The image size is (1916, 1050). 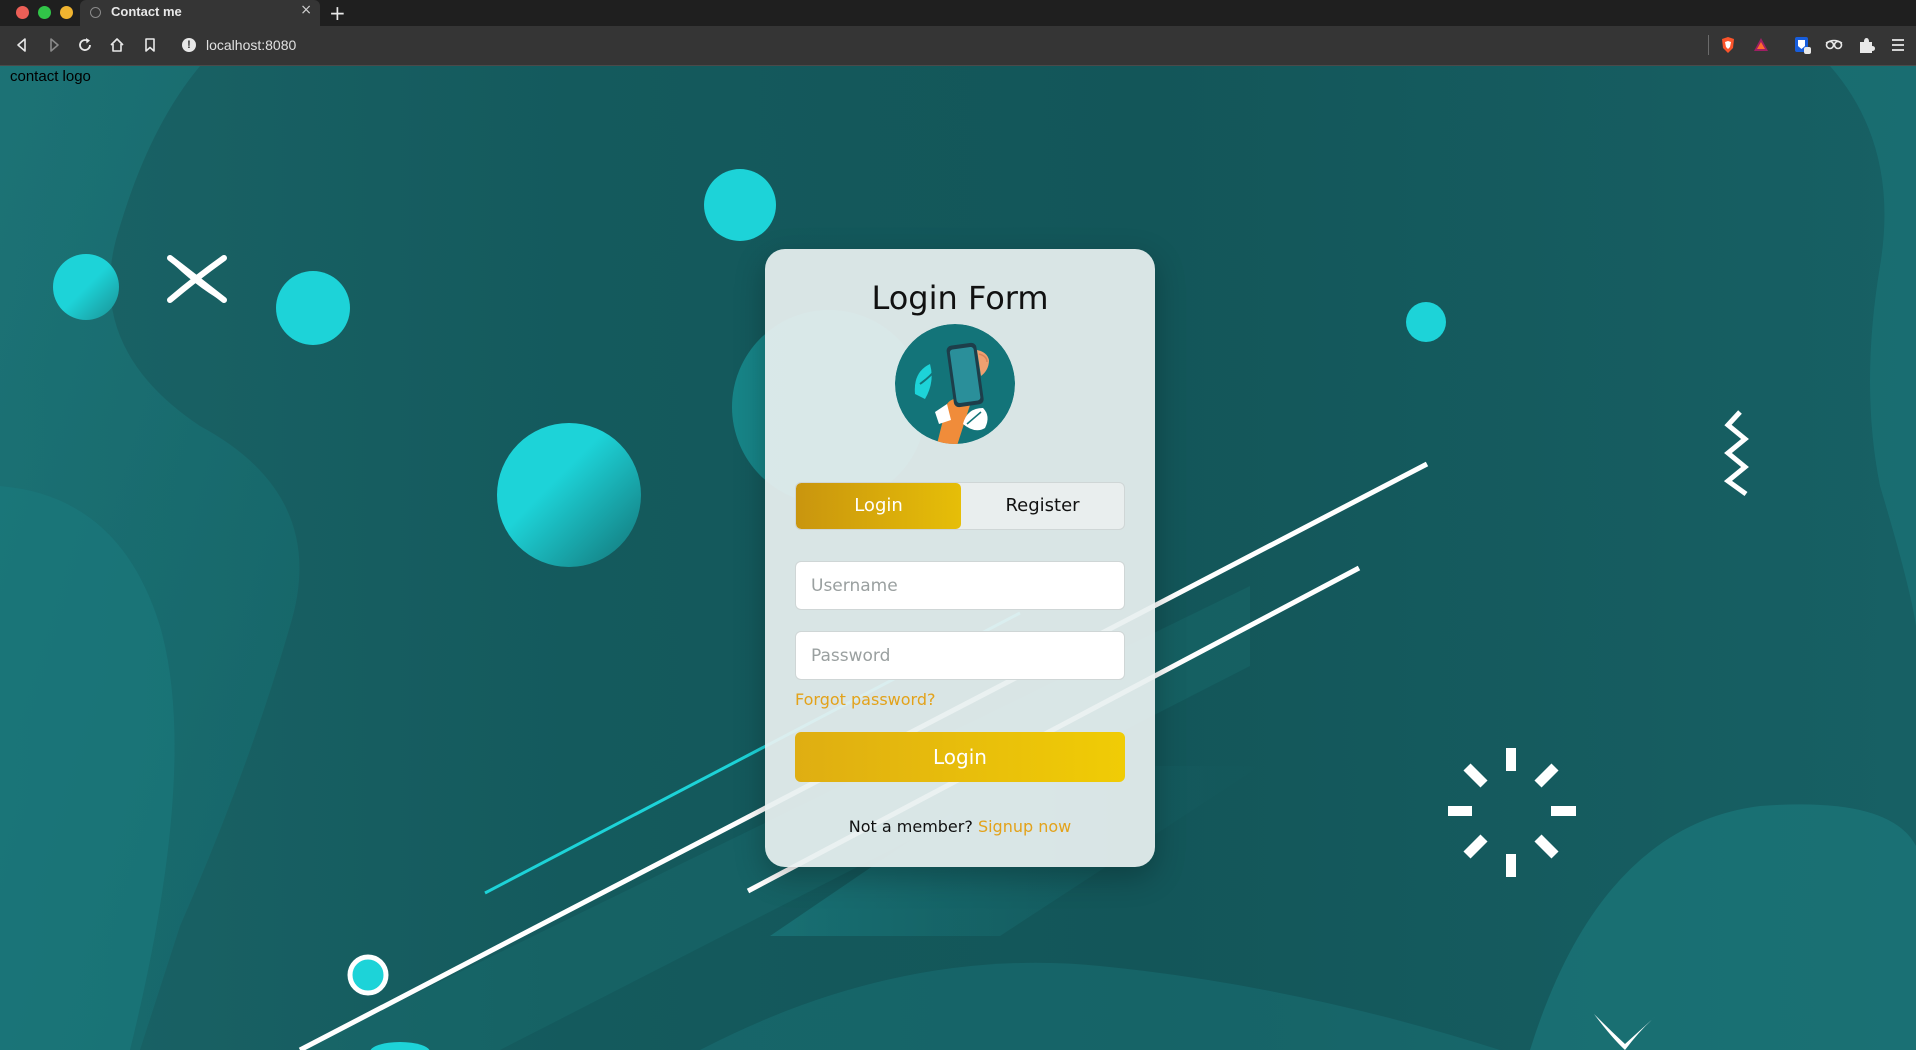 I want to click on forward-icon, so click(x=54, y=45).